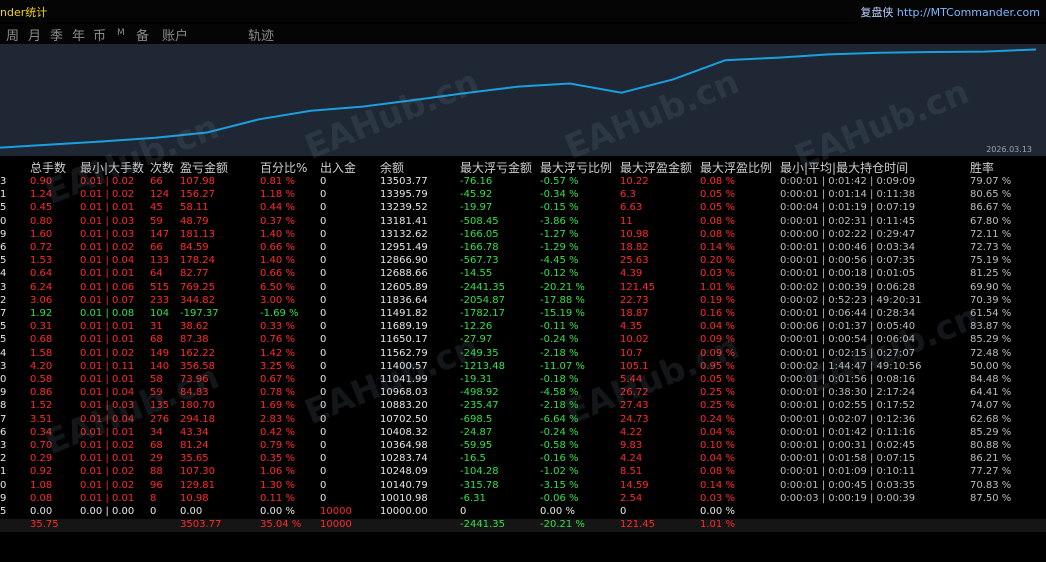  What do you see at coordinates (496, 167) in the screenshot?
I see `col-max-float-loss: 最大浮亏金额` at bounding box center [496, 167].